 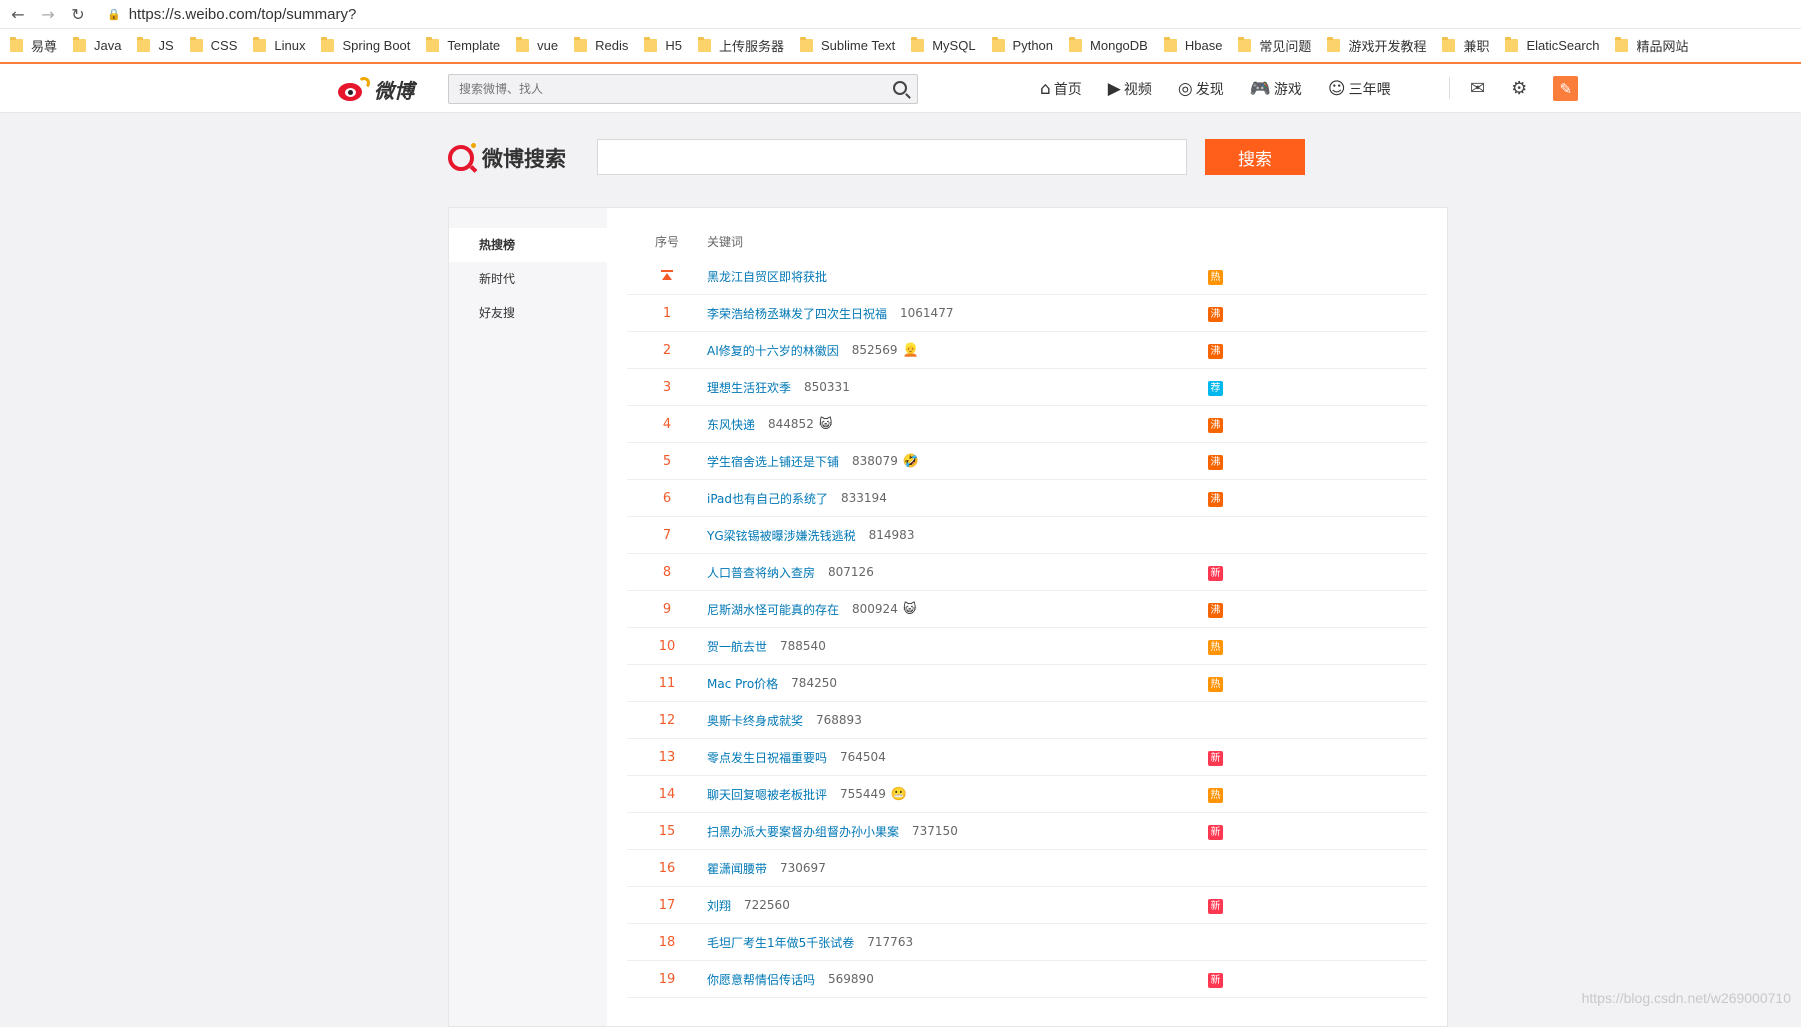 What do you see at coordinates (1215, 980) in the screenshot?
I see `status-badge: 新` at bounding box center [1215, 980].